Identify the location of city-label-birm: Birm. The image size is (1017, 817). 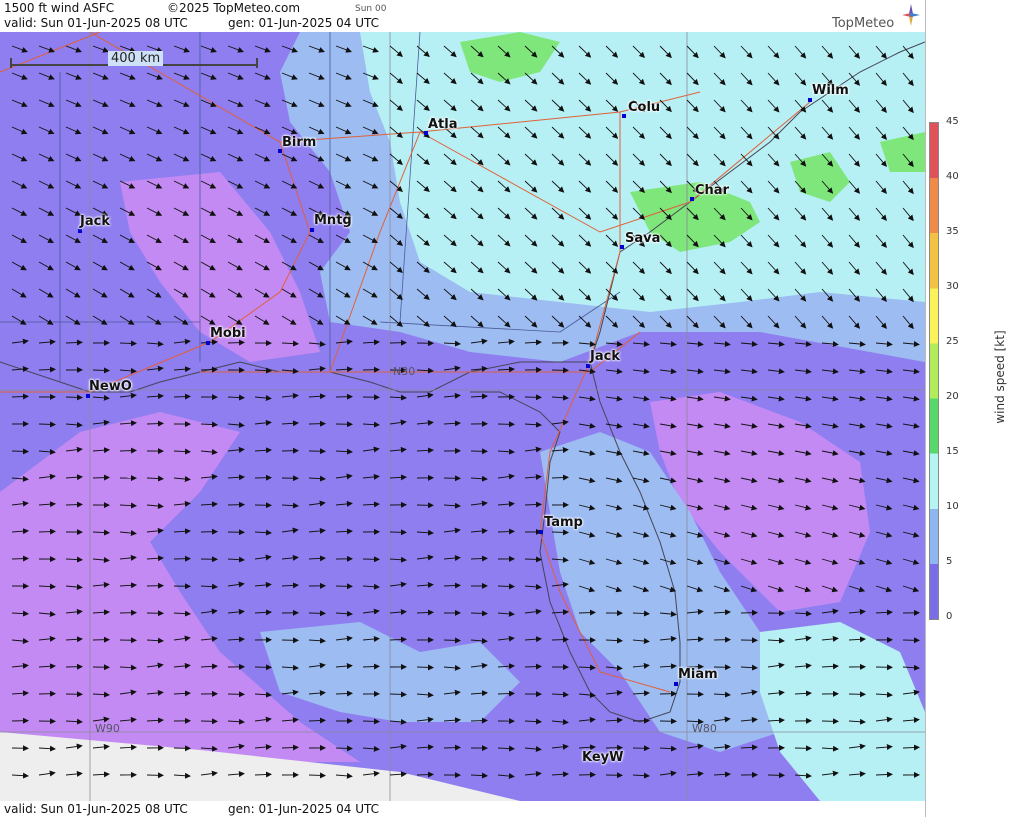
(299, 142).